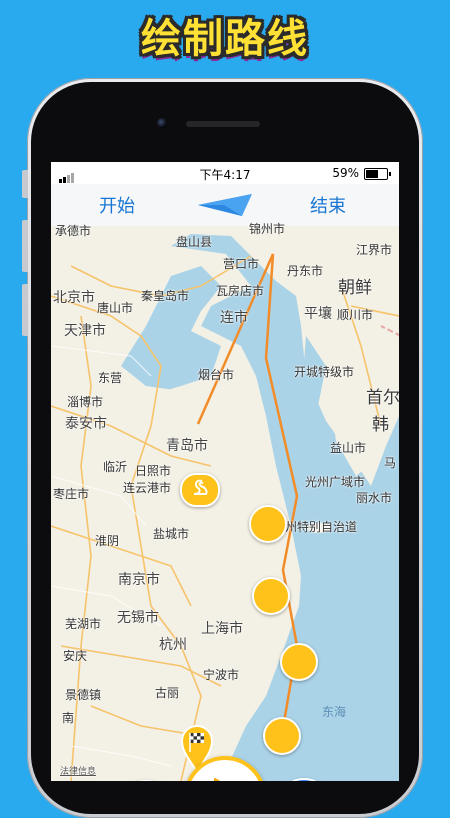 This screenshot has height=818, width=450. I want to click on navigation-bar: 开始 结束, so click(225, 205).